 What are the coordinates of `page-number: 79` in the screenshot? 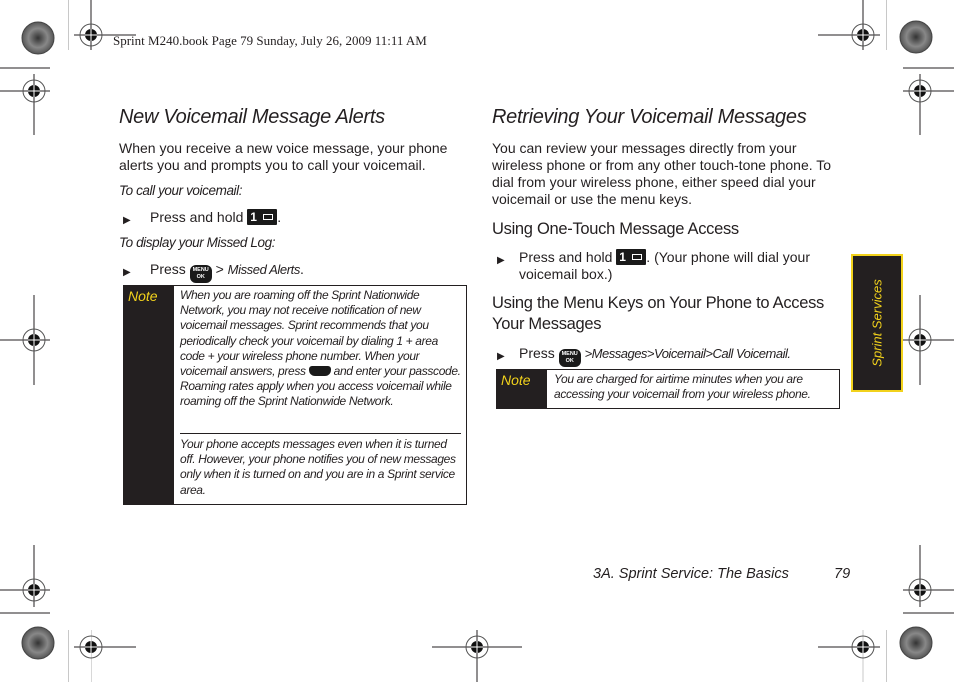 It's located at (842, 574).